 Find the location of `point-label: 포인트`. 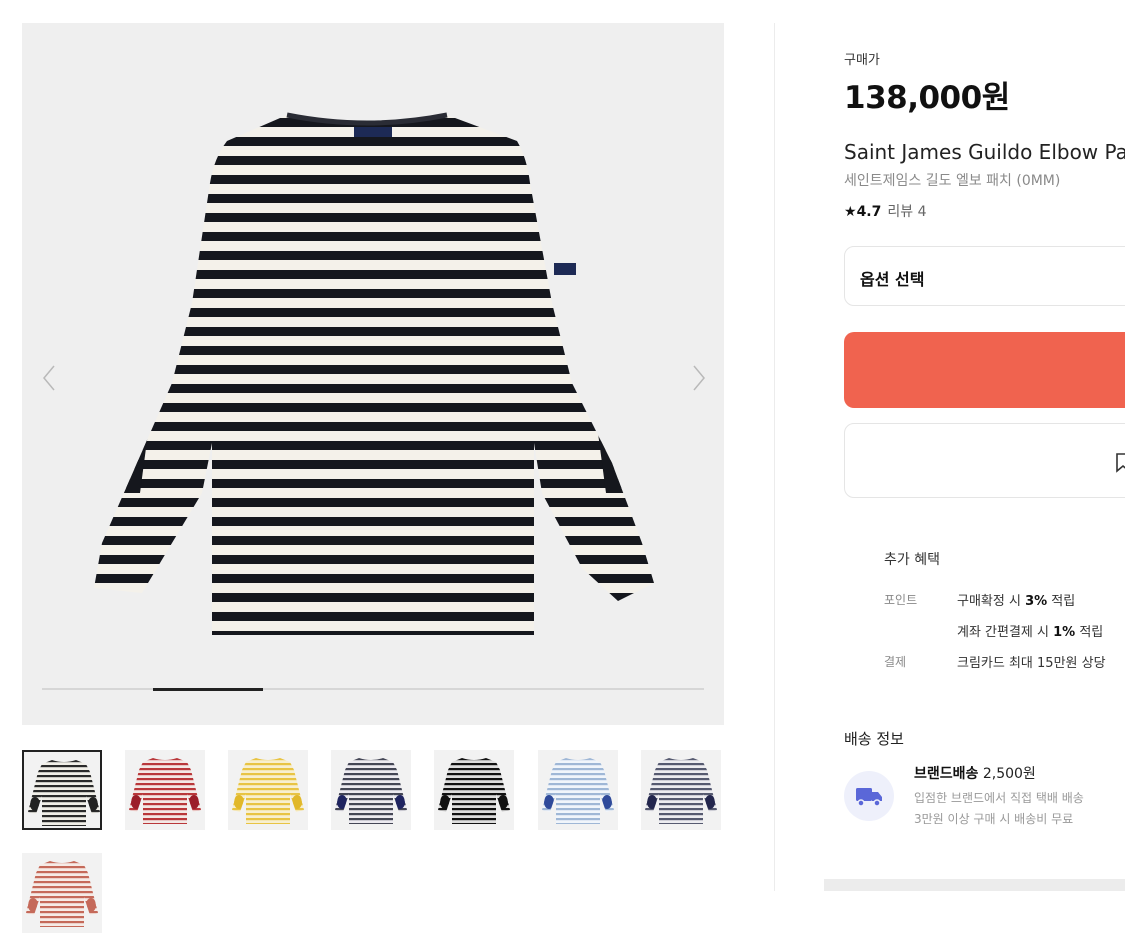

point-label: 포인트 is located at coordinates (901, 600).